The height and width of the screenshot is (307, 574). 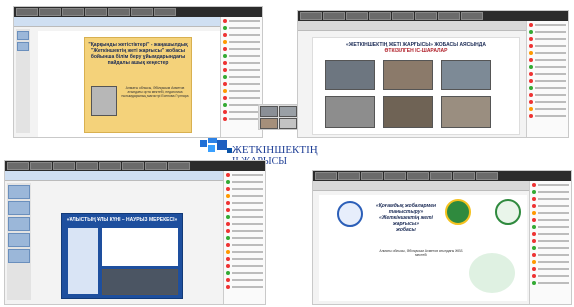 I want to click on slide-emblem, so click(x=83, y=261).